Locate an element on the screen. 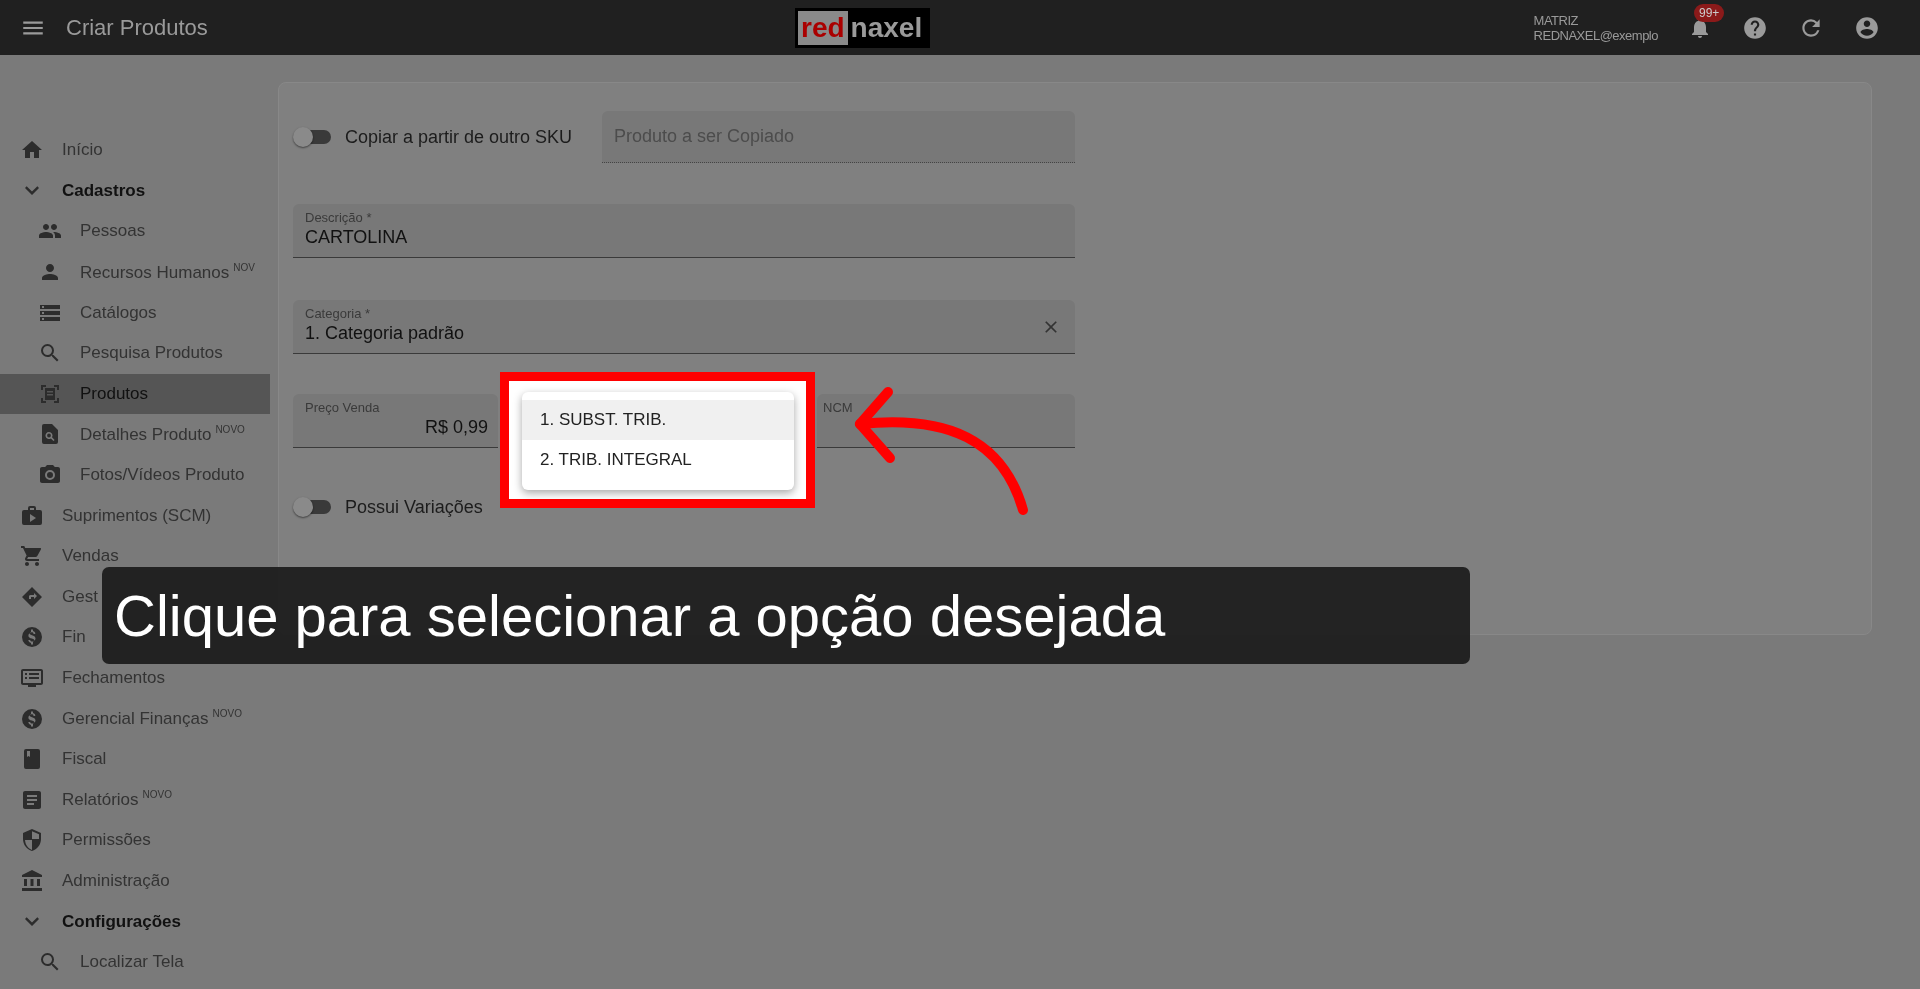 This screenshot has width=1920, height=989. select-field: Categoria * 1. Categoria padrão is located at coordinates (684, 327).